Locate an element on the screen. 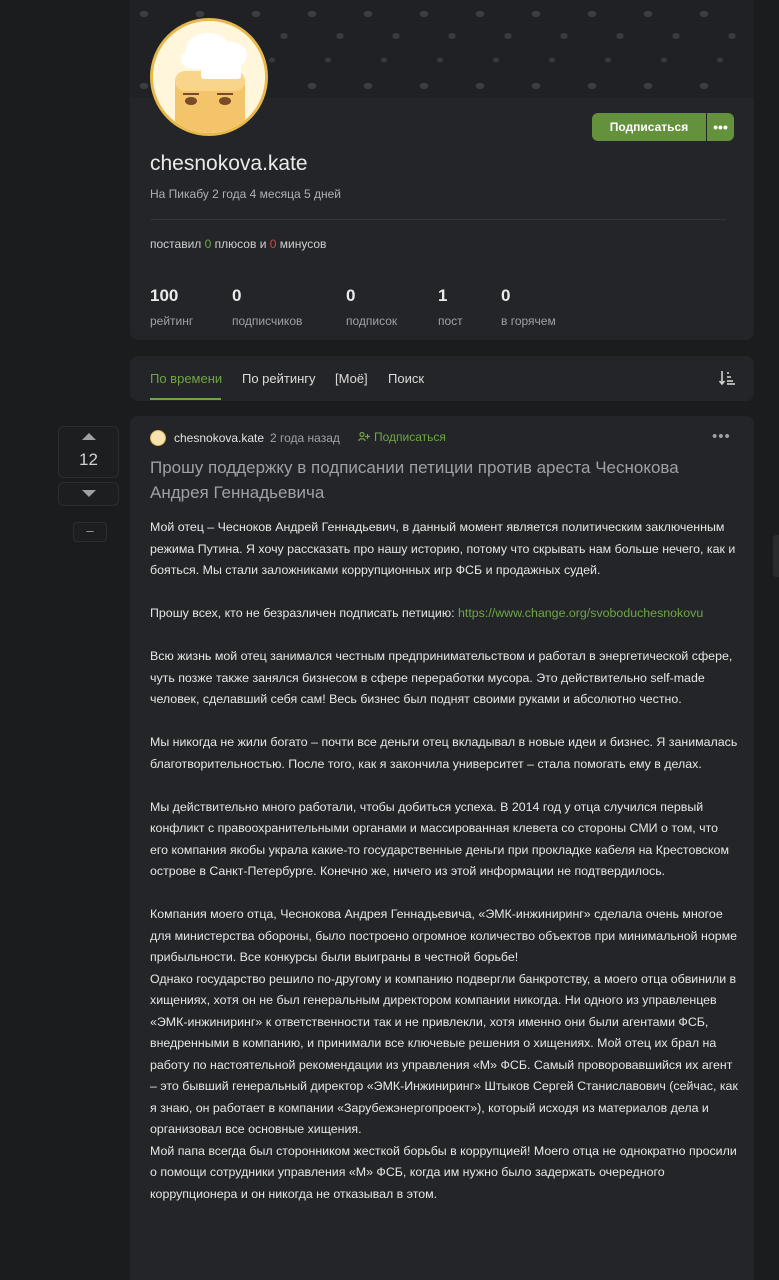 The height and width of the screenshot is (1280, 779). pluses-word: плюсов и is located at coordinates (240, 244).